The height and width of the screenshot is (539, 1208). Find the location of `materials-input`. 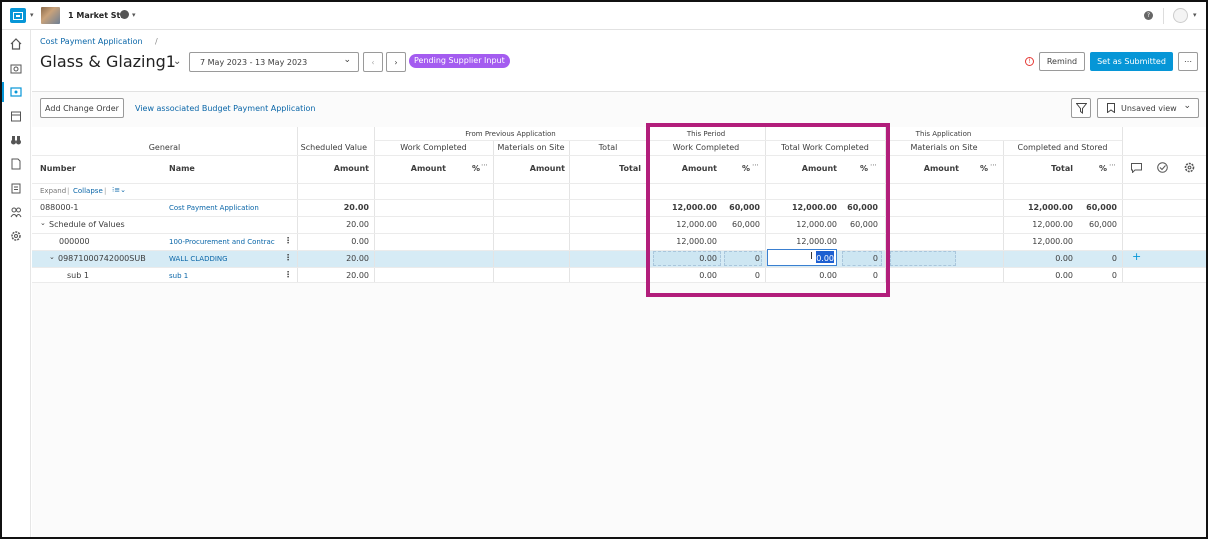

materials-input is located at coordinates (923, 258).